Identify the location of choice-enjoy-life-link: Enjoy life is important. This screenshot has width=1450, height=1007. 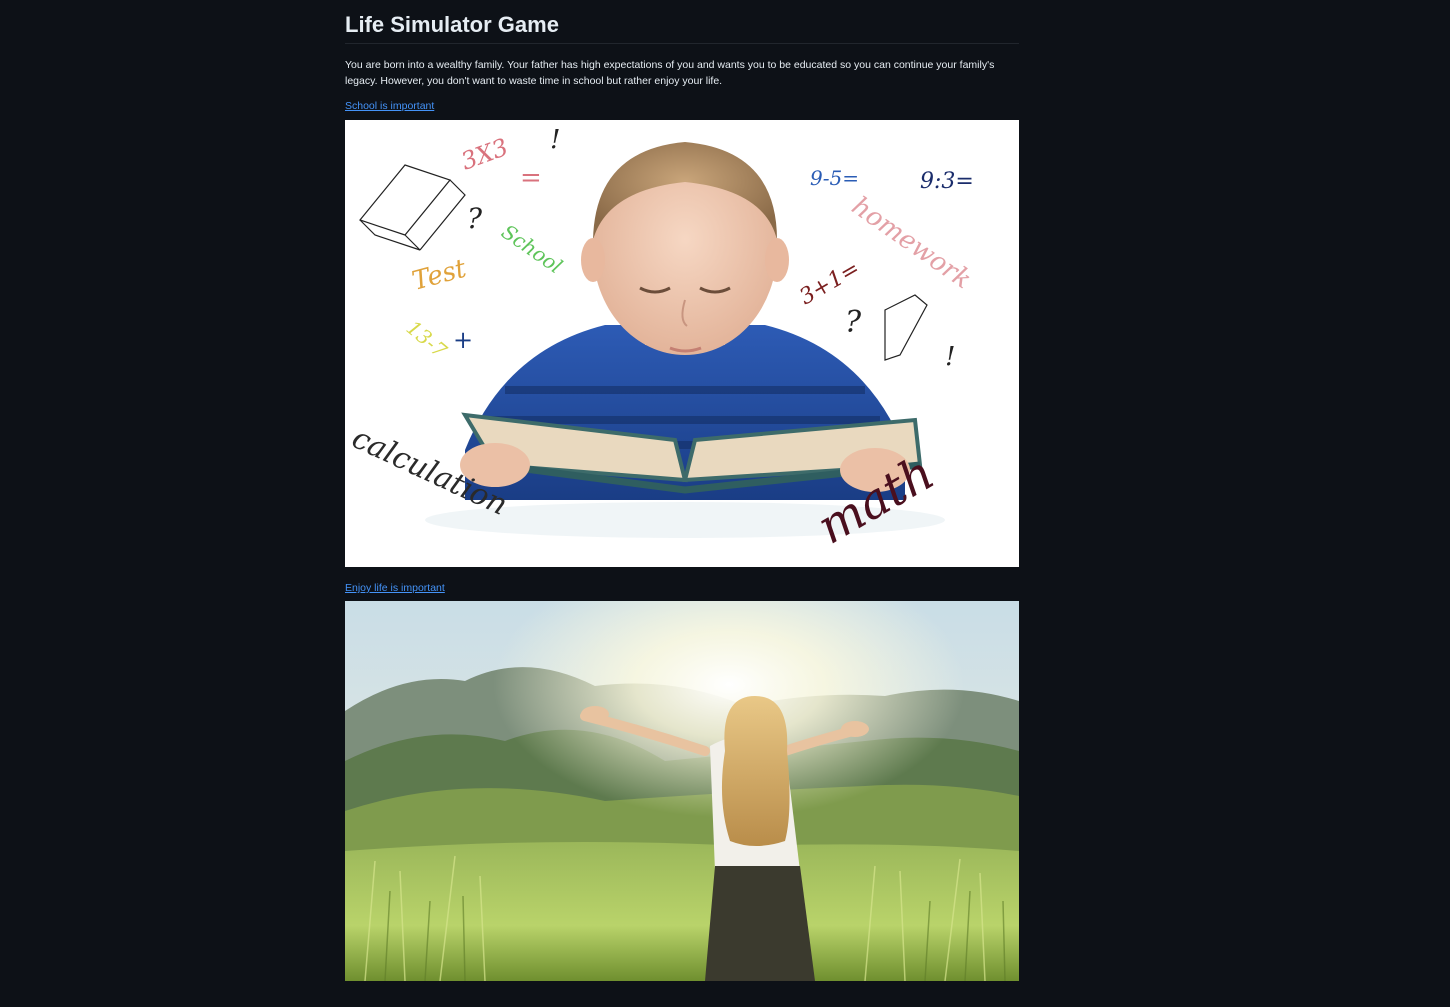
(395, 588).